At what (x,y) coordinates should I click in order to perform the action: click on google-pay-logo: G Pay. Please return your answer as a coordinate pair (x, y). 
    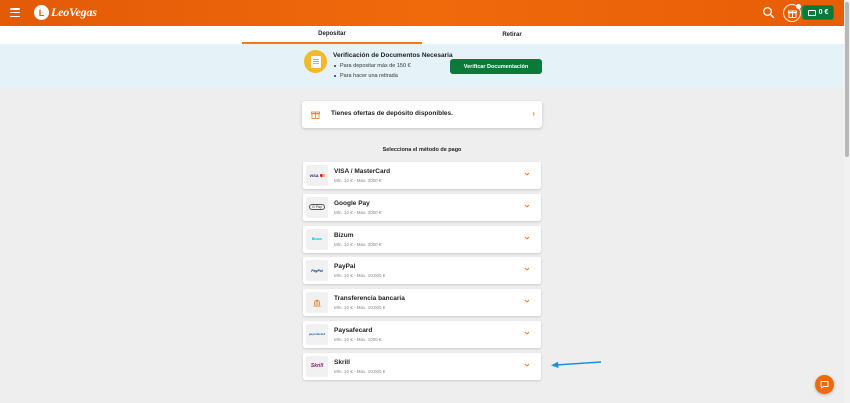
    Looking at the image, I should click on (317, 207).